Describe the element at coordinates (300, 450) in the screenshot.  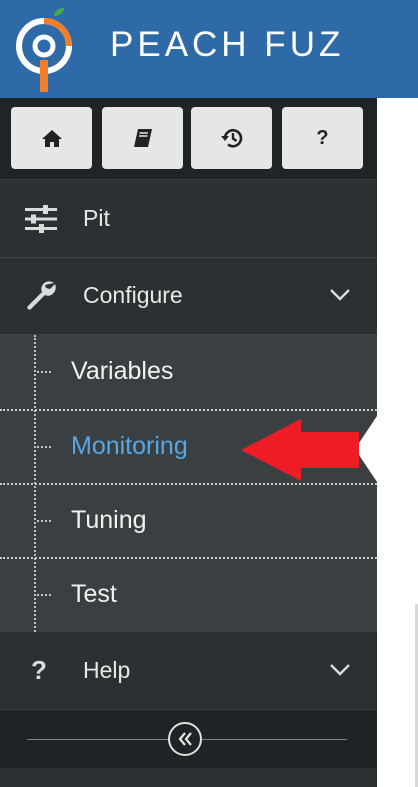
I see `red-arrow-annotation` at that location.